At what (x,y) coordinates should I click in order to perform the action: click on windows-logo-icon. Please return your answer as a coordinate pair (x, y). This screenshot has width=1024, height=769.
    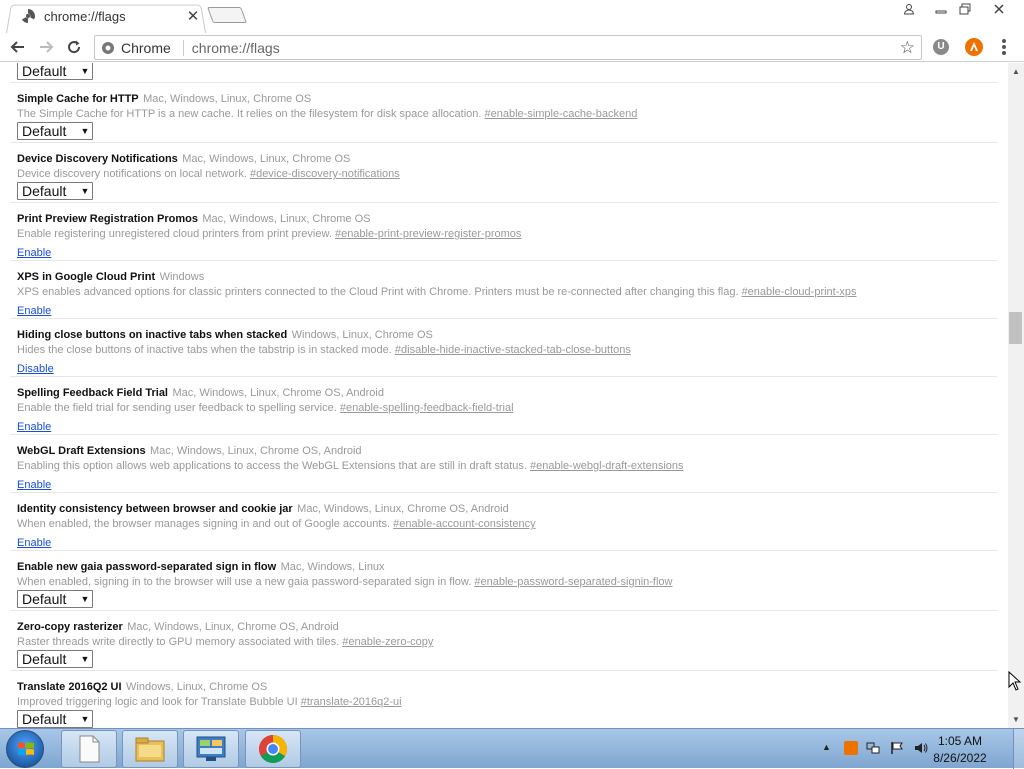
    Looking at the image, I should click on (26, 748).